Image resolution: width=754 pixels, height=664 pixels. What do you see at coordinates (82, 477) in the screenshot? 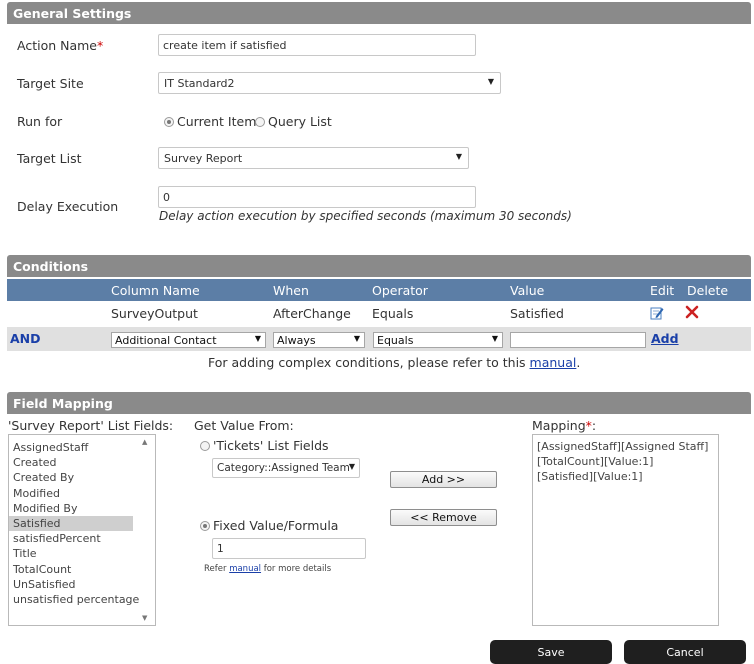
I see `list-field-item: Created By` at bounding box center [82, 477].